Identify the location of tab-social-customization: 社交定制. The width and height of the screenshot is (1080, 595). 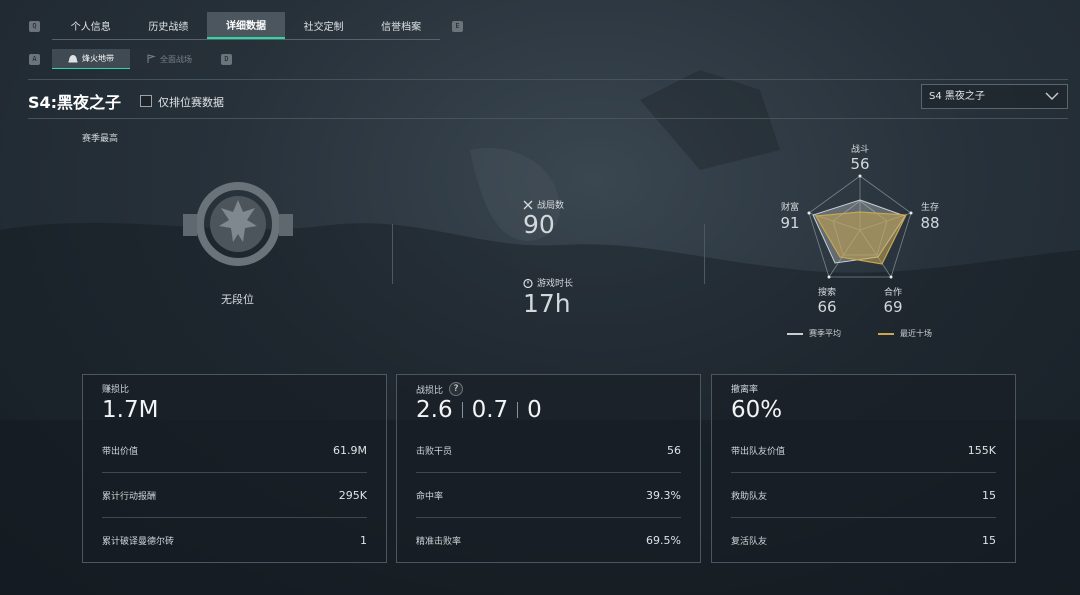
(324, 25).